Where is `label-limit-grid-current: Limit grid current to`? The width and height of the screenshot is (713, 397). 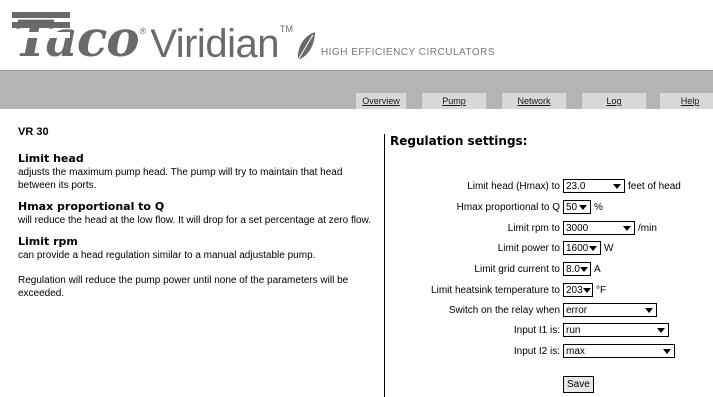
label-limit-grid-current: Limit grid current to is located at coordinates (517, 269).